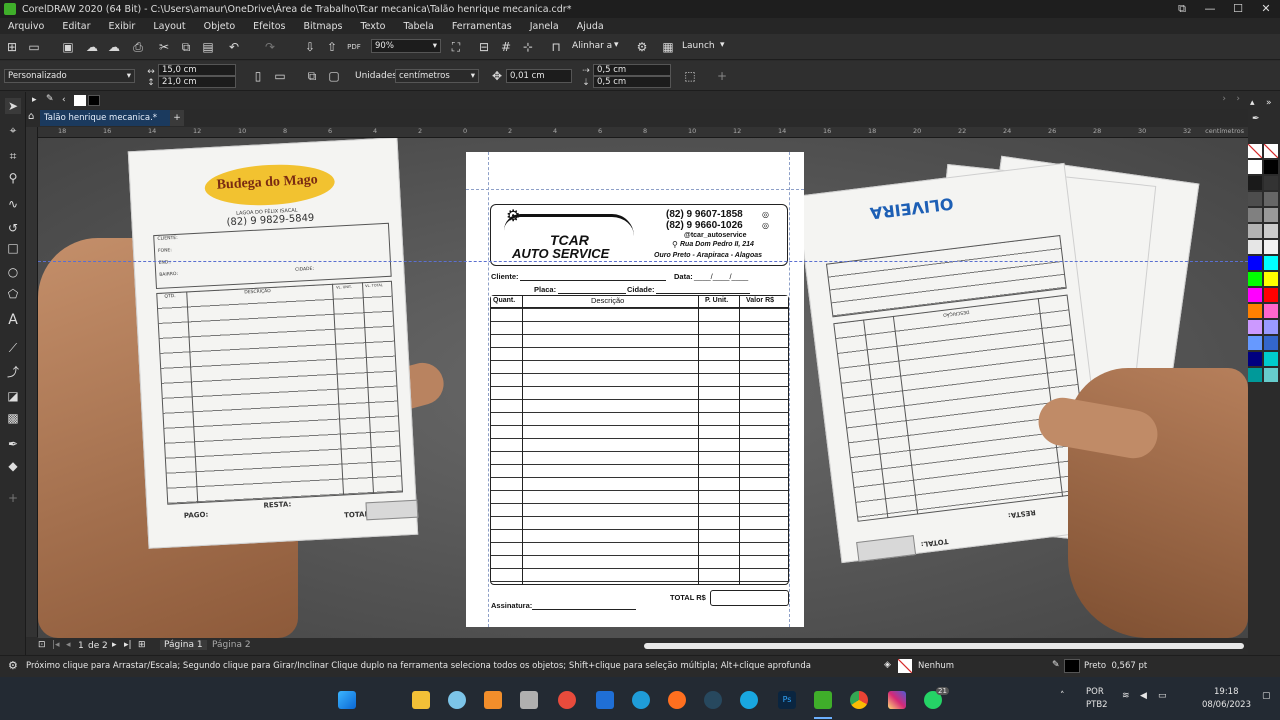  What do you see at coordinates (64, 100) in the screenshot?
I see `chevron-left-icon: ‹` at bounding box center [64, 100].